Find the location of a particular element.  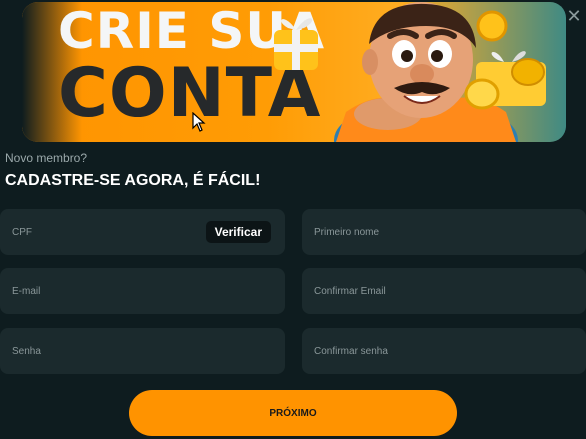

first-name-input is located at coordinates (450, 232).